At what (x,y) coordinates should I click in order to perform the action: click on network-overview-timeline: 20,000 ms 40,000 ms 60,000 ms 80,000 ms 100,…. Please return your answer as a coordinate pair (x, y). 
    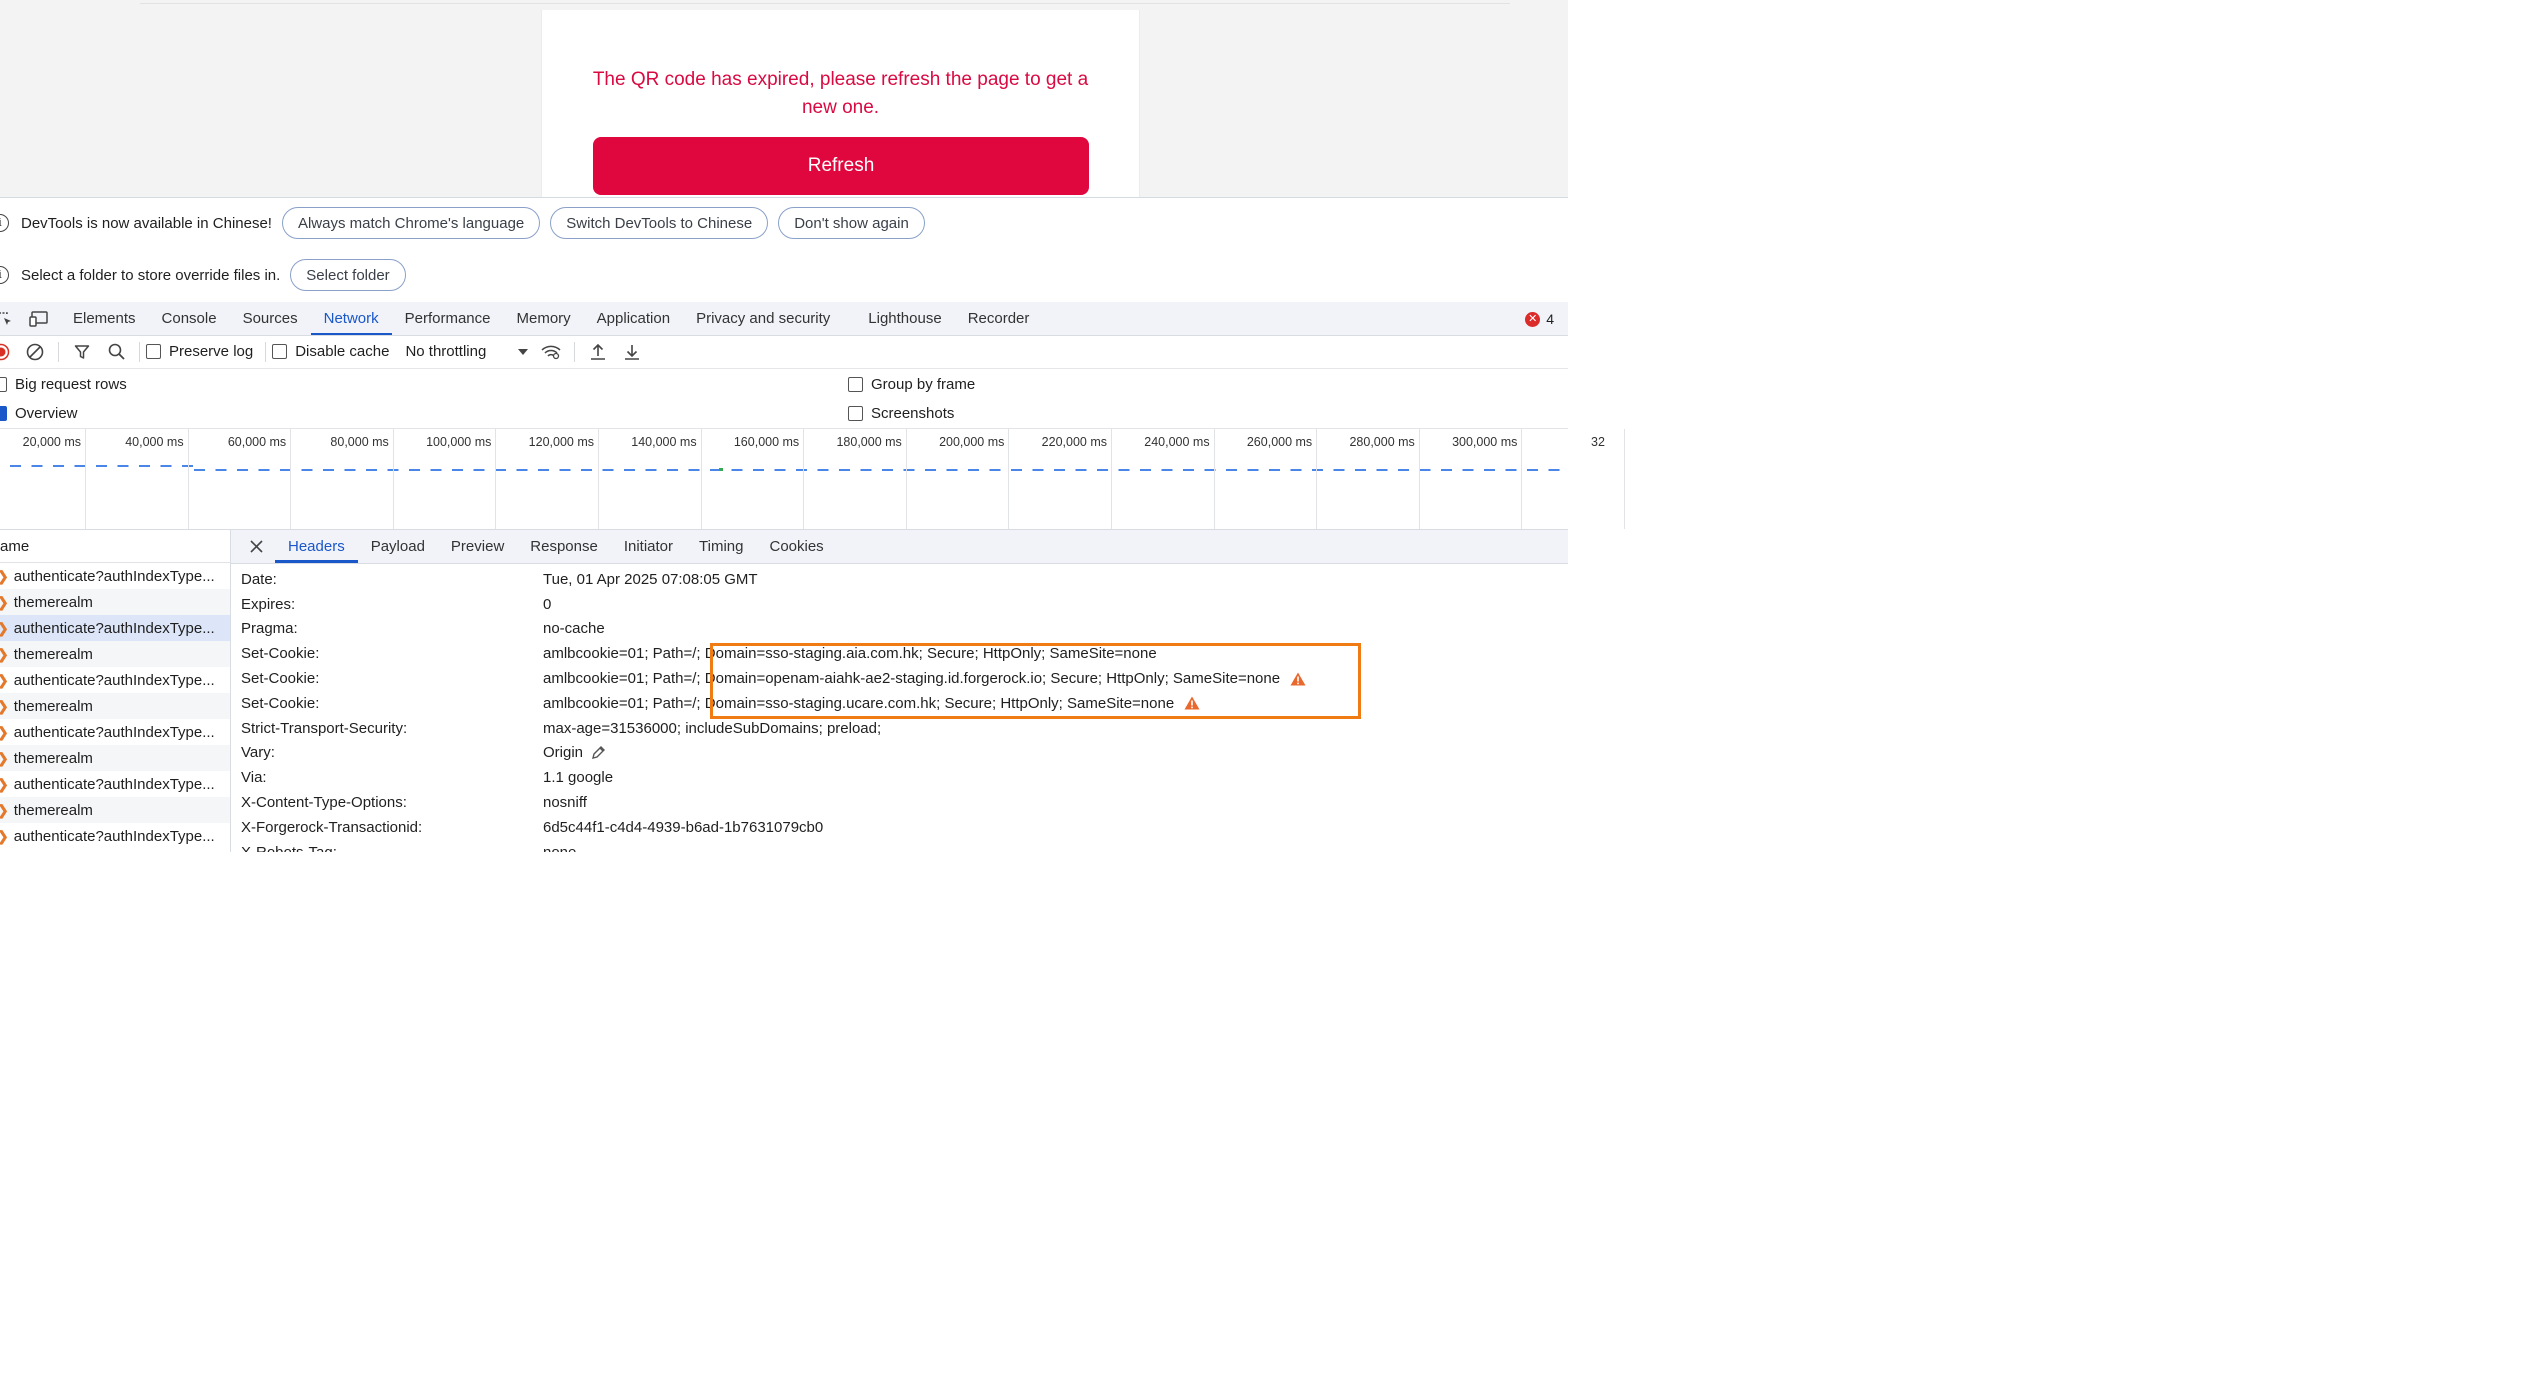
    Looking at the image, I should click on (812, 479).